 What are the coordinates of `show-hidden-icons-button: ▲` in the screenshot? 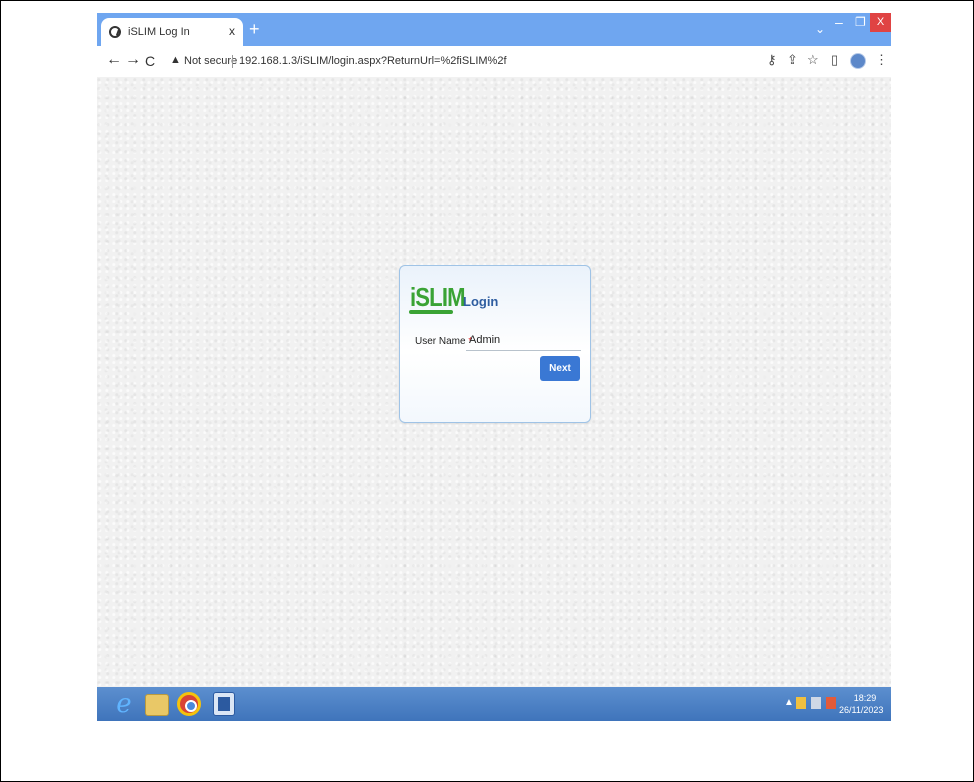 It's located at (789, 702).